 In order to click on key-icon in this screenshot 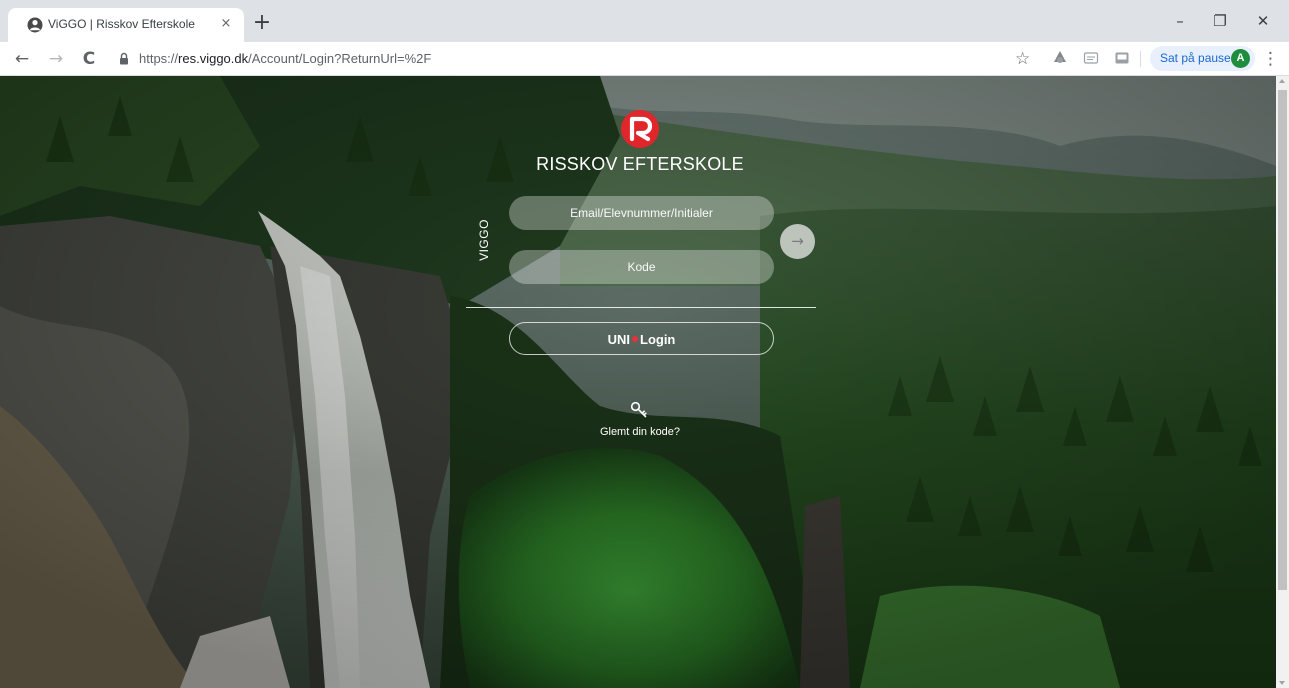, I will do `click(639, 410)`.